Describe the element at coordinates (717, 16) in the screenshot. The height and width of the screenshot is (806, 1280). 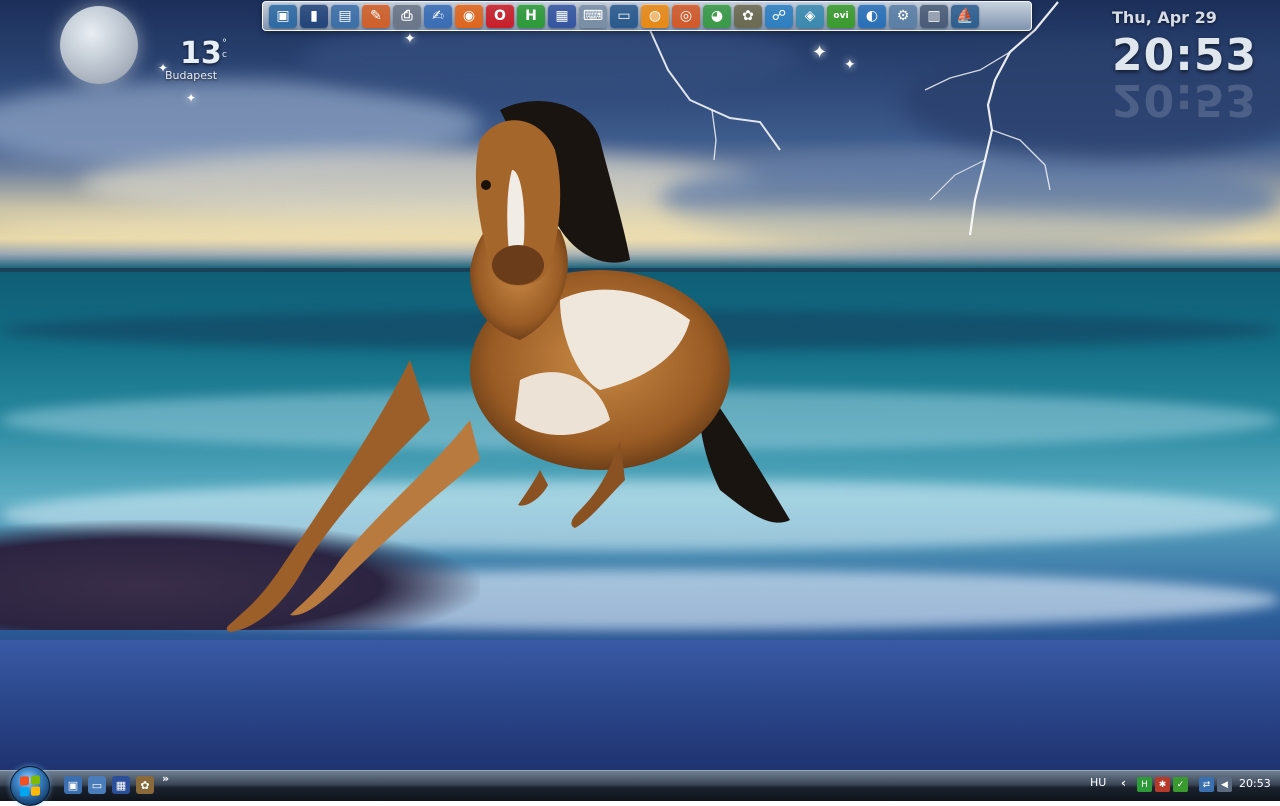
I see `chrome-icon: ◕` at that location.